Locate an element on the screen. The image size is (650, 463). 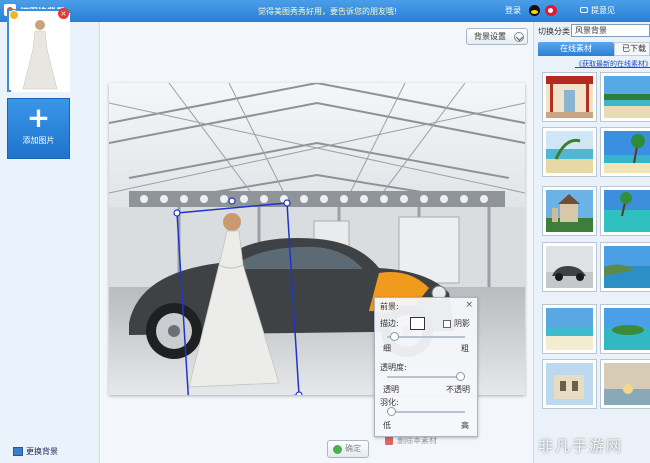
background-settings-dropdown: 背景设置 is located at coordinates (497, 36).